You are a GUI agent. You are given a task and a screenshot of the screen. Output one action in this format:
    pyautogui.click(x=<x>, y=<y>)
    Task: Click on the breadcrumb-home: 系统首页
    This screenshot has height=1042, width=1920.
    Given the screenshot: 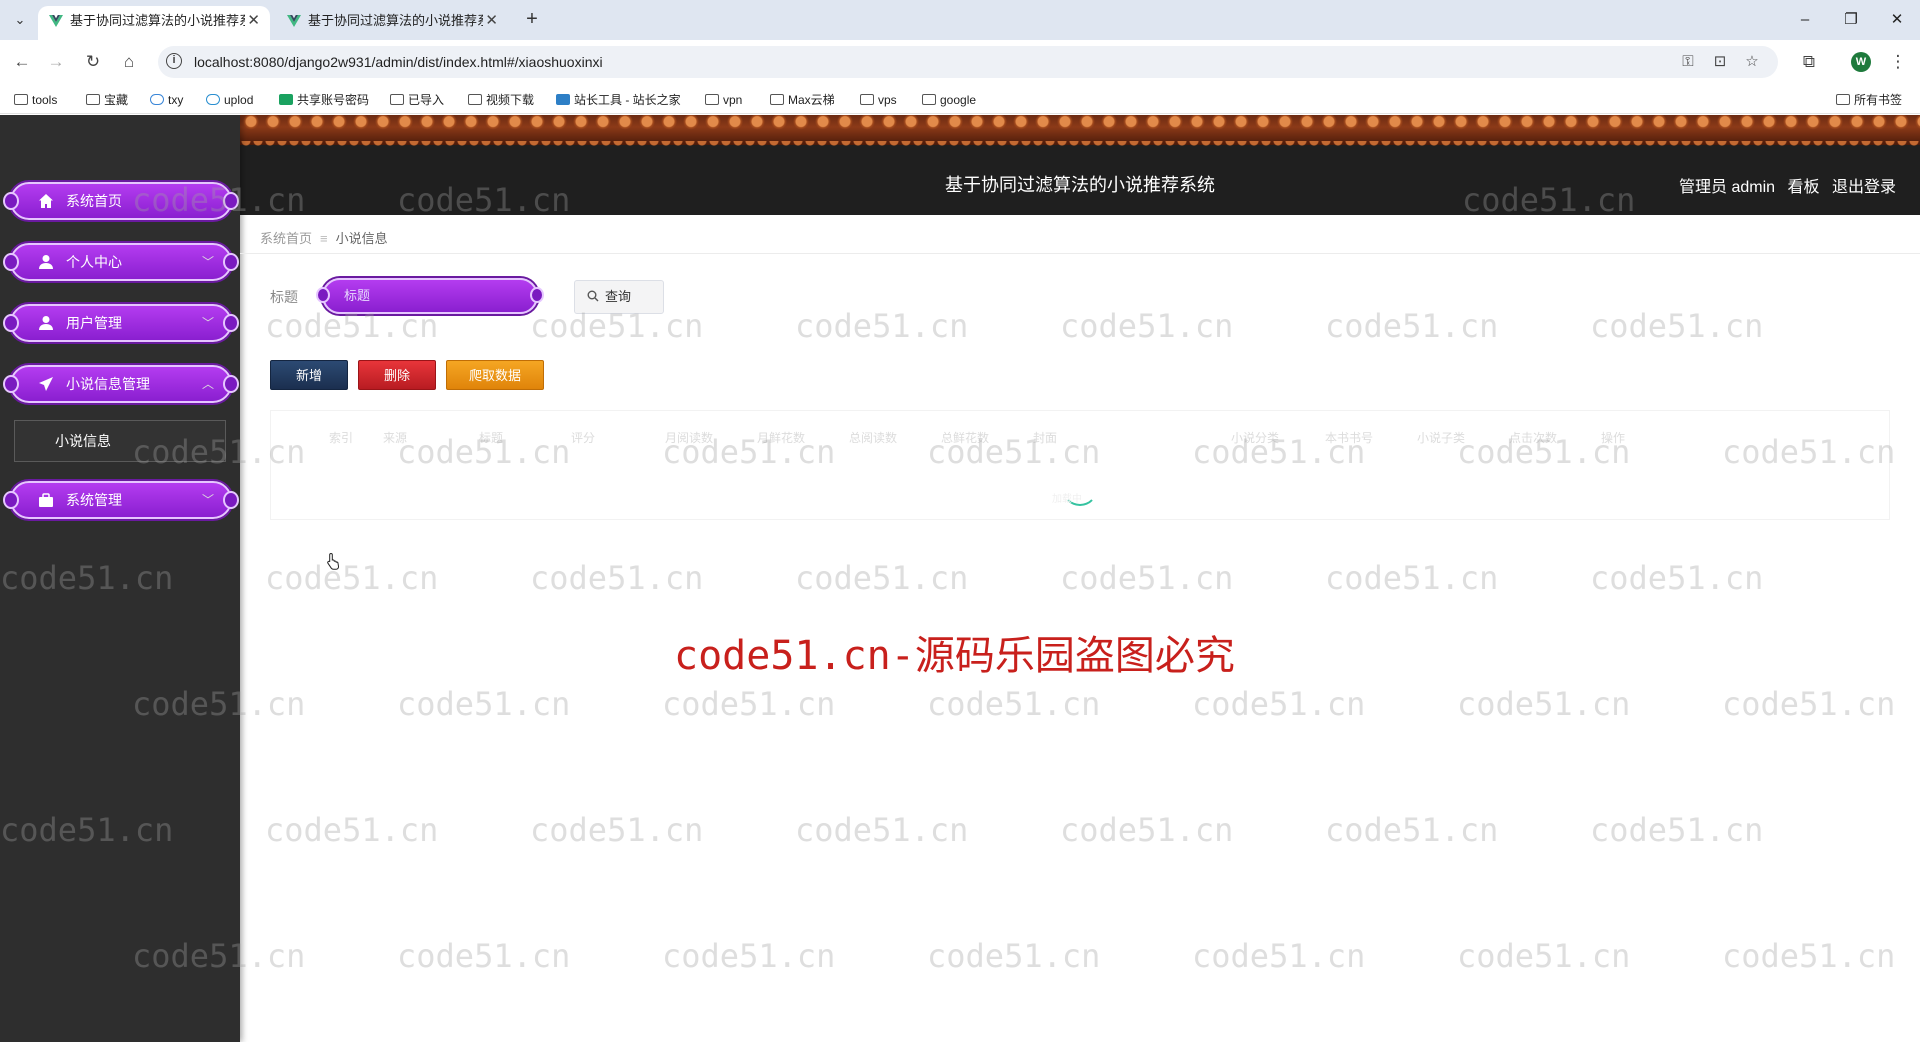 What is the action you would take?
    pyautogui.click(x=286, y=238)
    